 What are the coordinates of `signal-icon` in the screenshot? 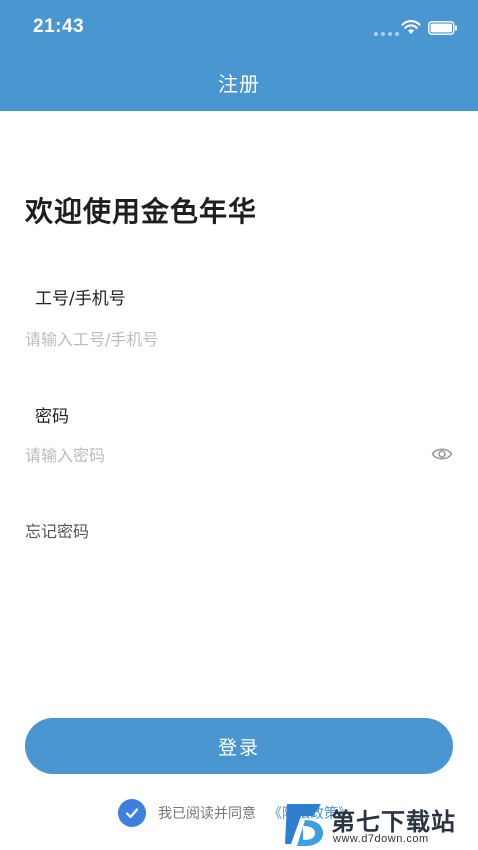 It's located at (386, 34).